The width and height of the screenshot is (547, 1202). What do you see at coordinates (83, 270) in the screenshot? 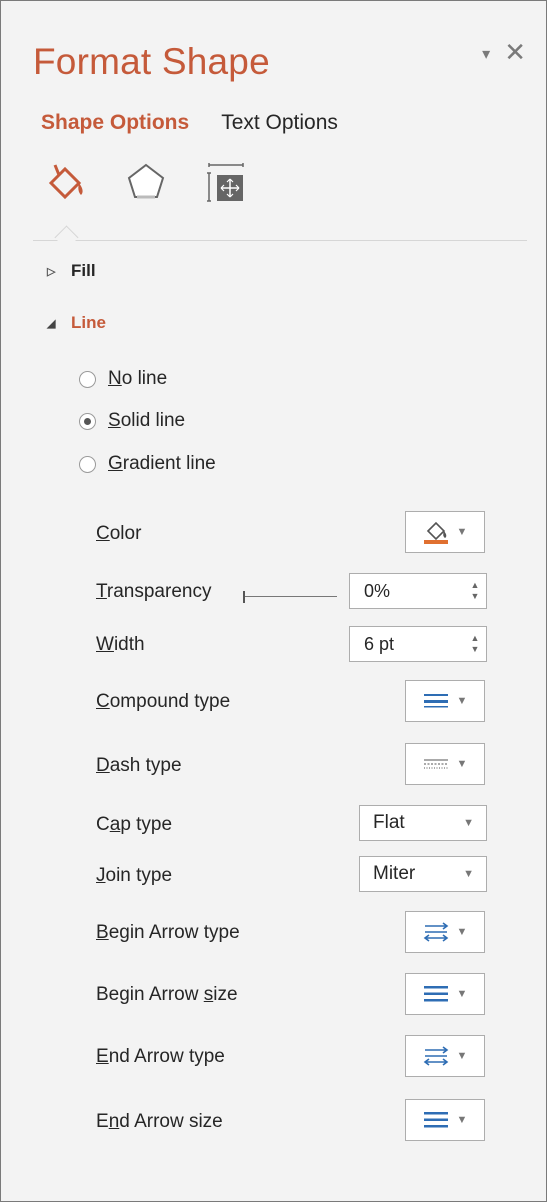
I see `section-fill-label: Fill` at bounding box center [83, 270].